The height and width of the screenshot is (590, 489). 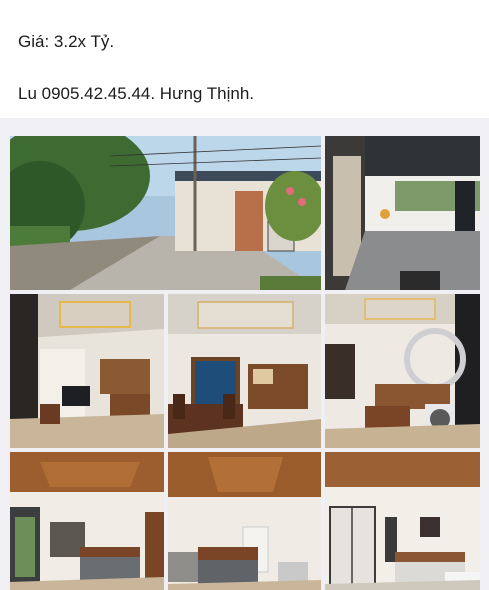 I want to click on price-text: Giá: 3.2x Tỷ., so click(x=66, y=41).